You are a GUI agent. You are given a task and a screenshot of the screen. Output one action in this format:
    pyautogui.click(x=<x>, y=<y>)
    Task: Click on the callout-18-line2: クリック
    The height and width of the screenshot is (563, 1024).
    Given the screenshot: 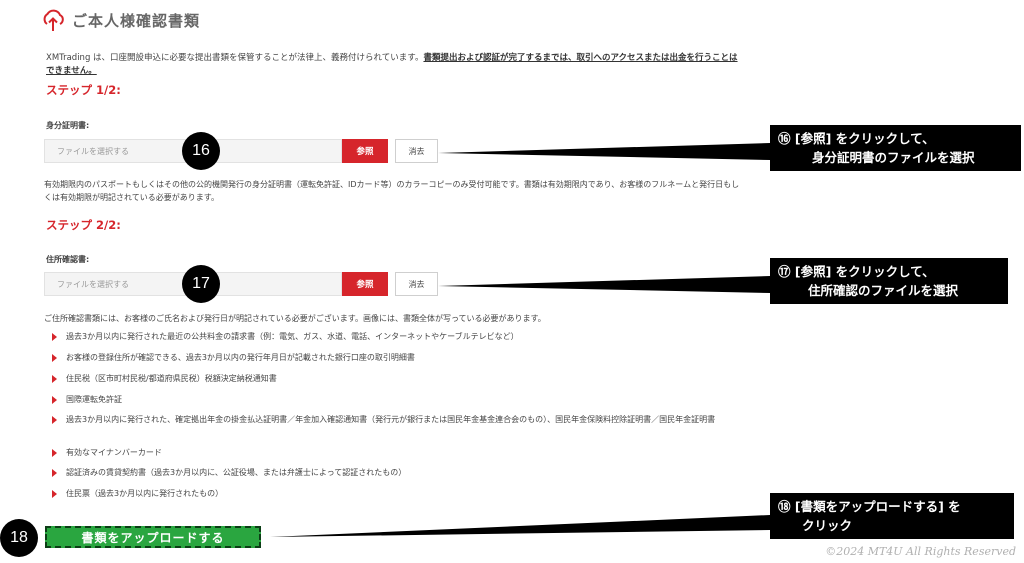 What is the action you would take?
    pyautogui.click(x=827, y=525)
    